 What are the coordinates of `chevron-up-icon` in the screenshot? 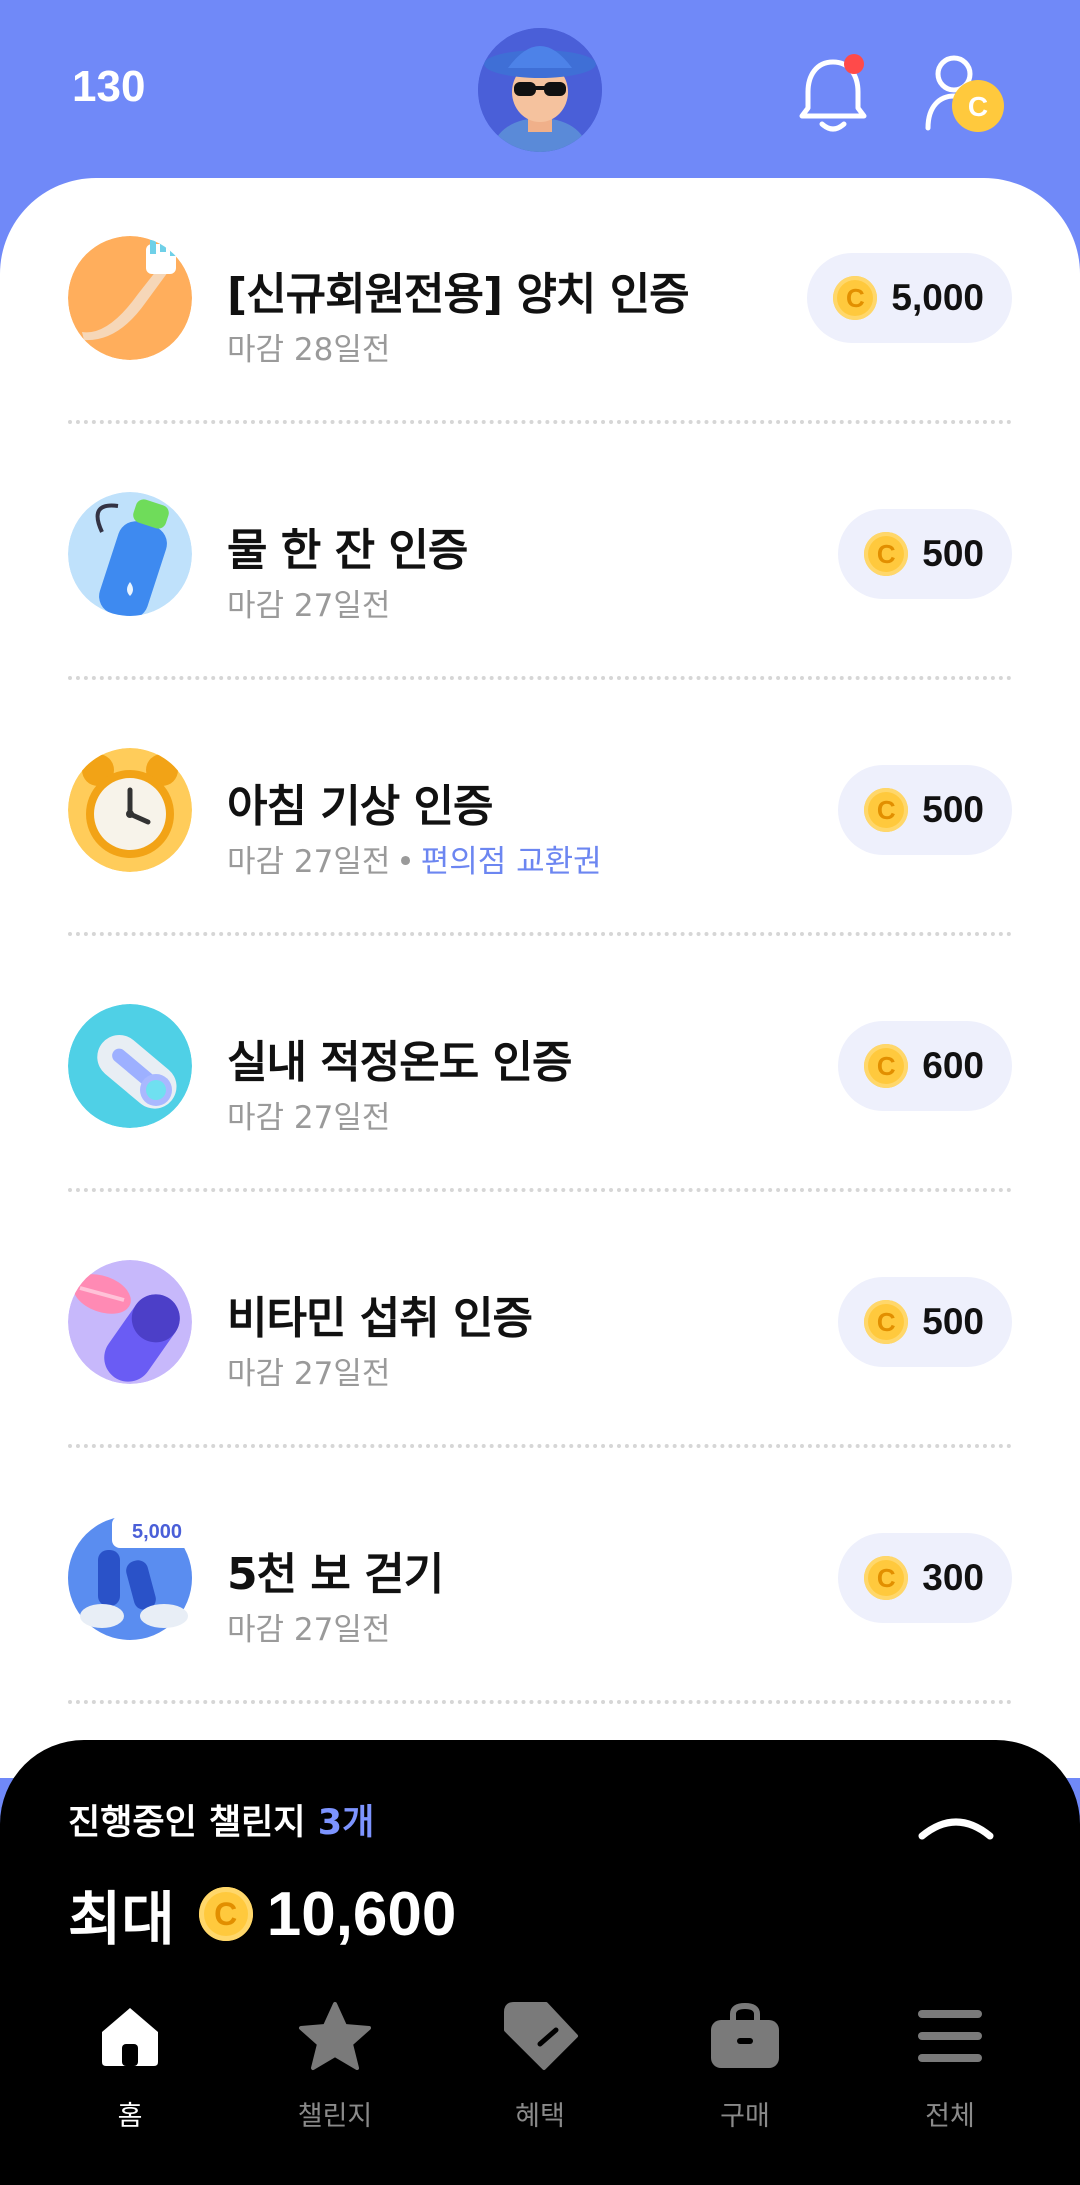 It's located at (956, 1824).